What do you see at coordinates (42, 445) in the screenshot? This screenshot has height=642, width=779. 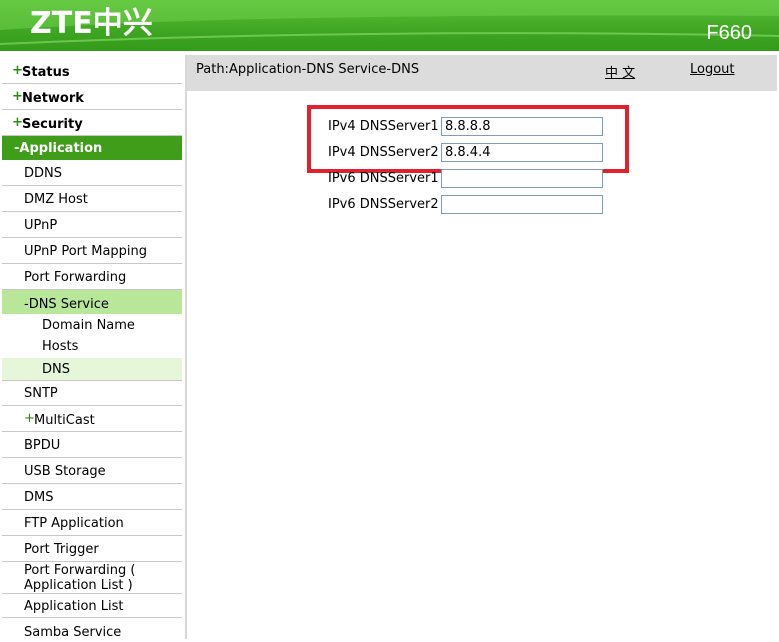 I see `sidebar-item-label: BPDU` at bounding box center [42, 445].